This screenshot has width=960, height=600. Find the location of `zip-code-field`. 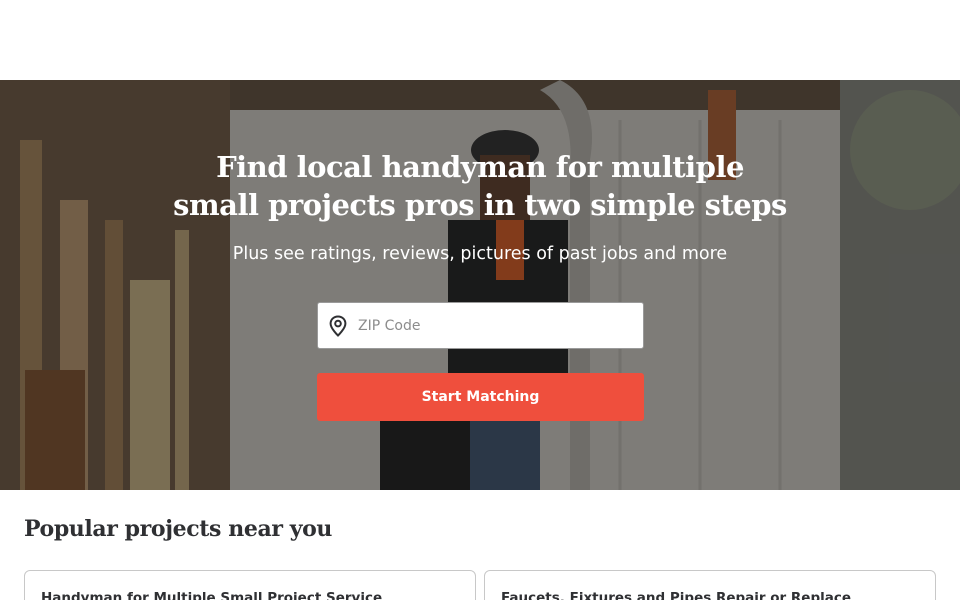

zip-code-field is located at coordinates (480, 325).